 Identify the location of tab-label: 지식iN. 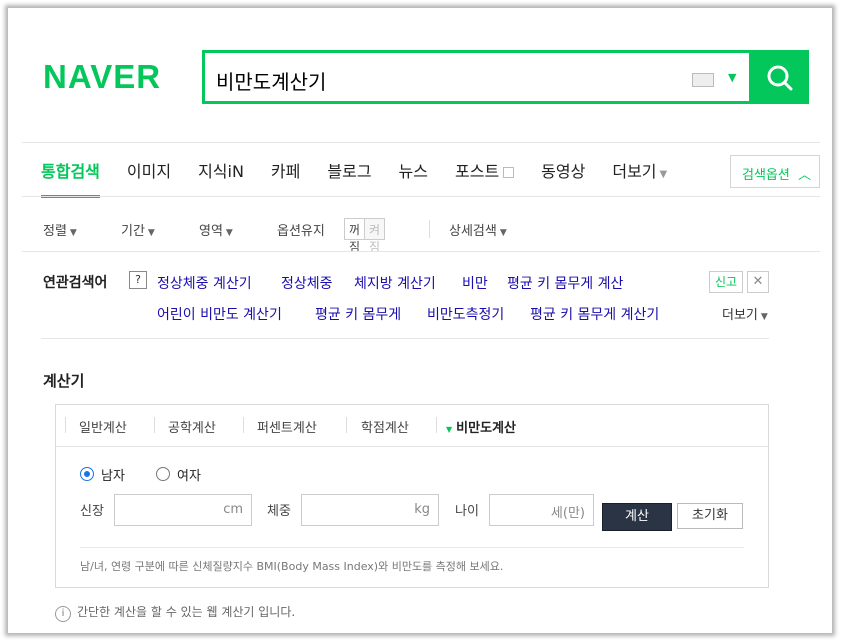
(221, 171).